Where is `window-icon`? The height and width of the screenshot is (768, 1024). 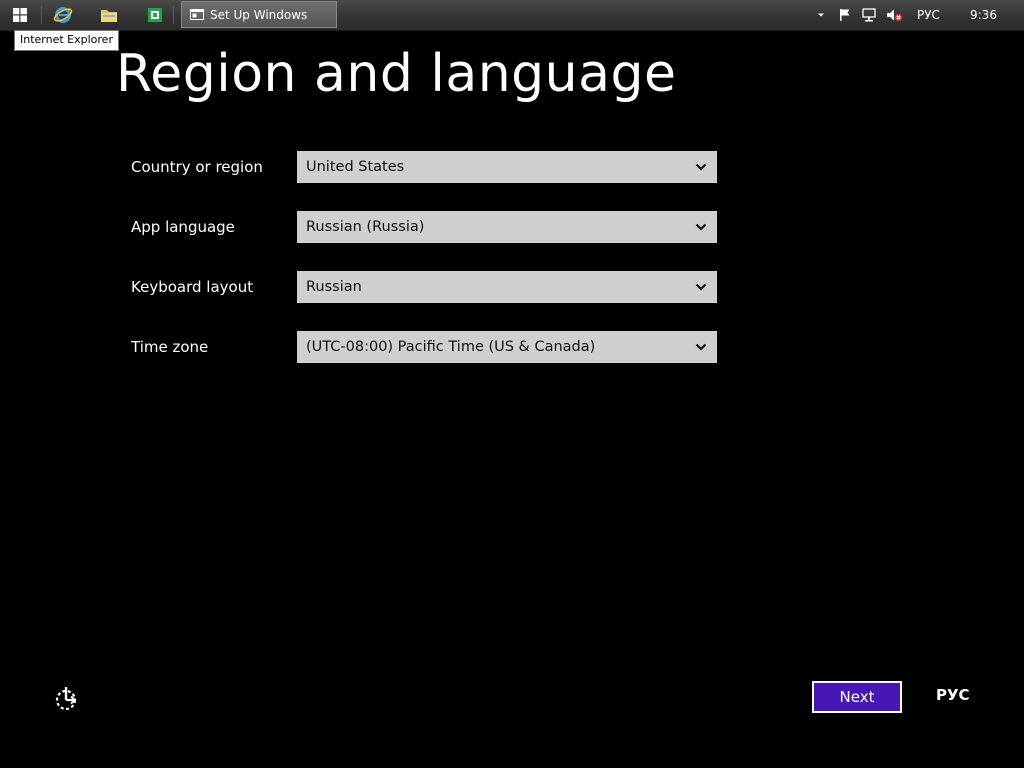
window-icon is located at coordinates (197, 14).